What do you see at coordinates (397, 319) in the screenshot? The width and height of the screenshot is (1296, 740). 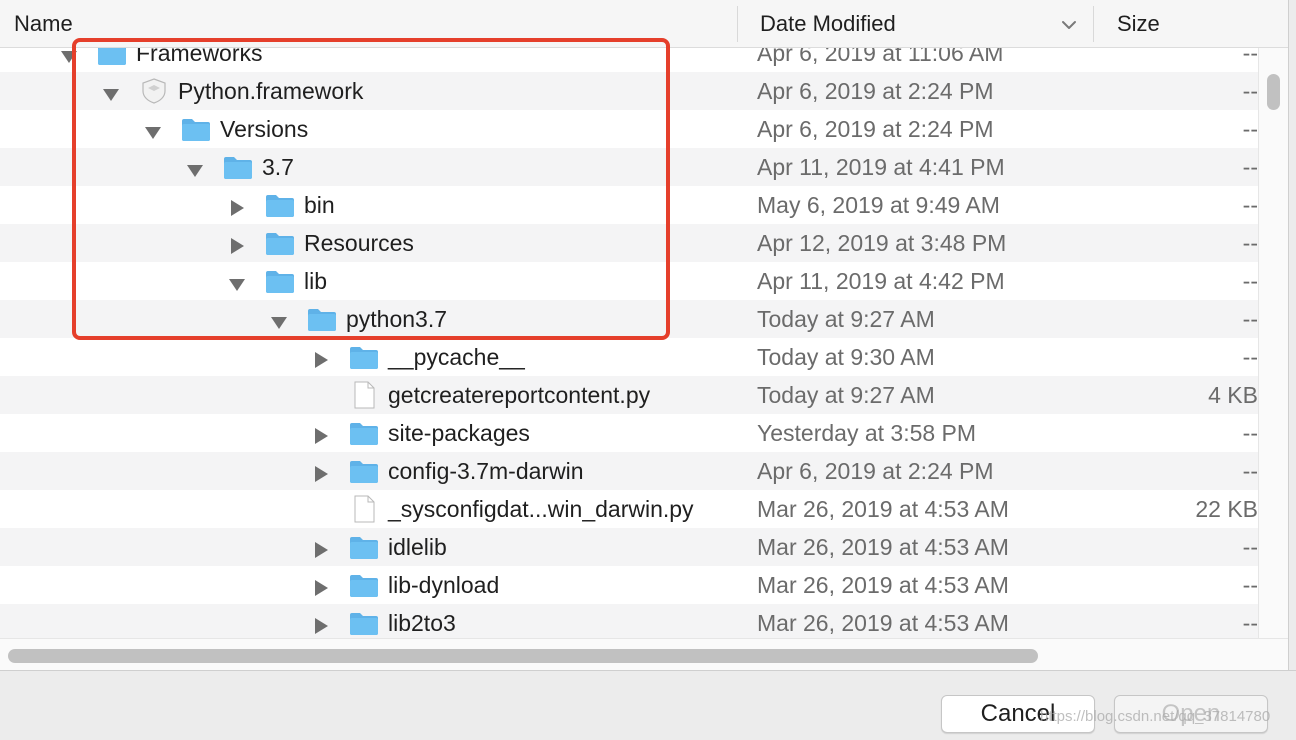 I see `file-name: python3.7` at bounding box center [397, 319].